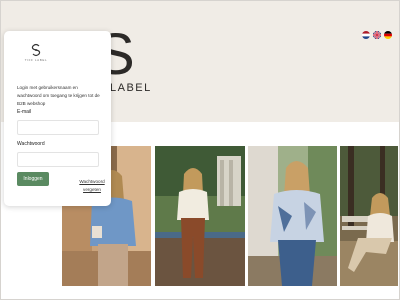 The width and height of the screenshot is (400, 300). What do you see at coordinates (58, 127) in the screenshot?
I see `email-field` at bounding box center [58, 127].